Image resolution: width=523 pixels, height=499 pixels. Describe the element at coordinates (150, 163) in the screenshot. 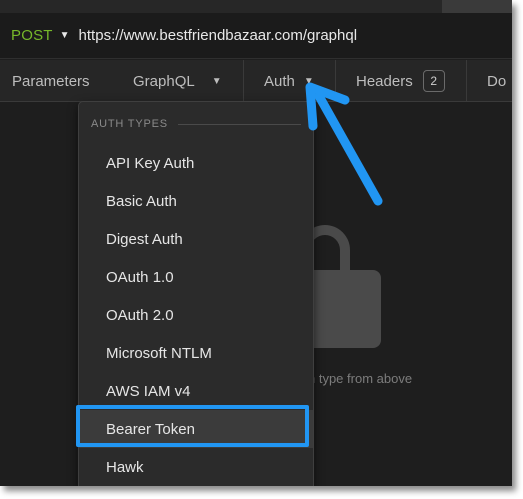

I see `menu-item-label: API Key Auth` at that location.